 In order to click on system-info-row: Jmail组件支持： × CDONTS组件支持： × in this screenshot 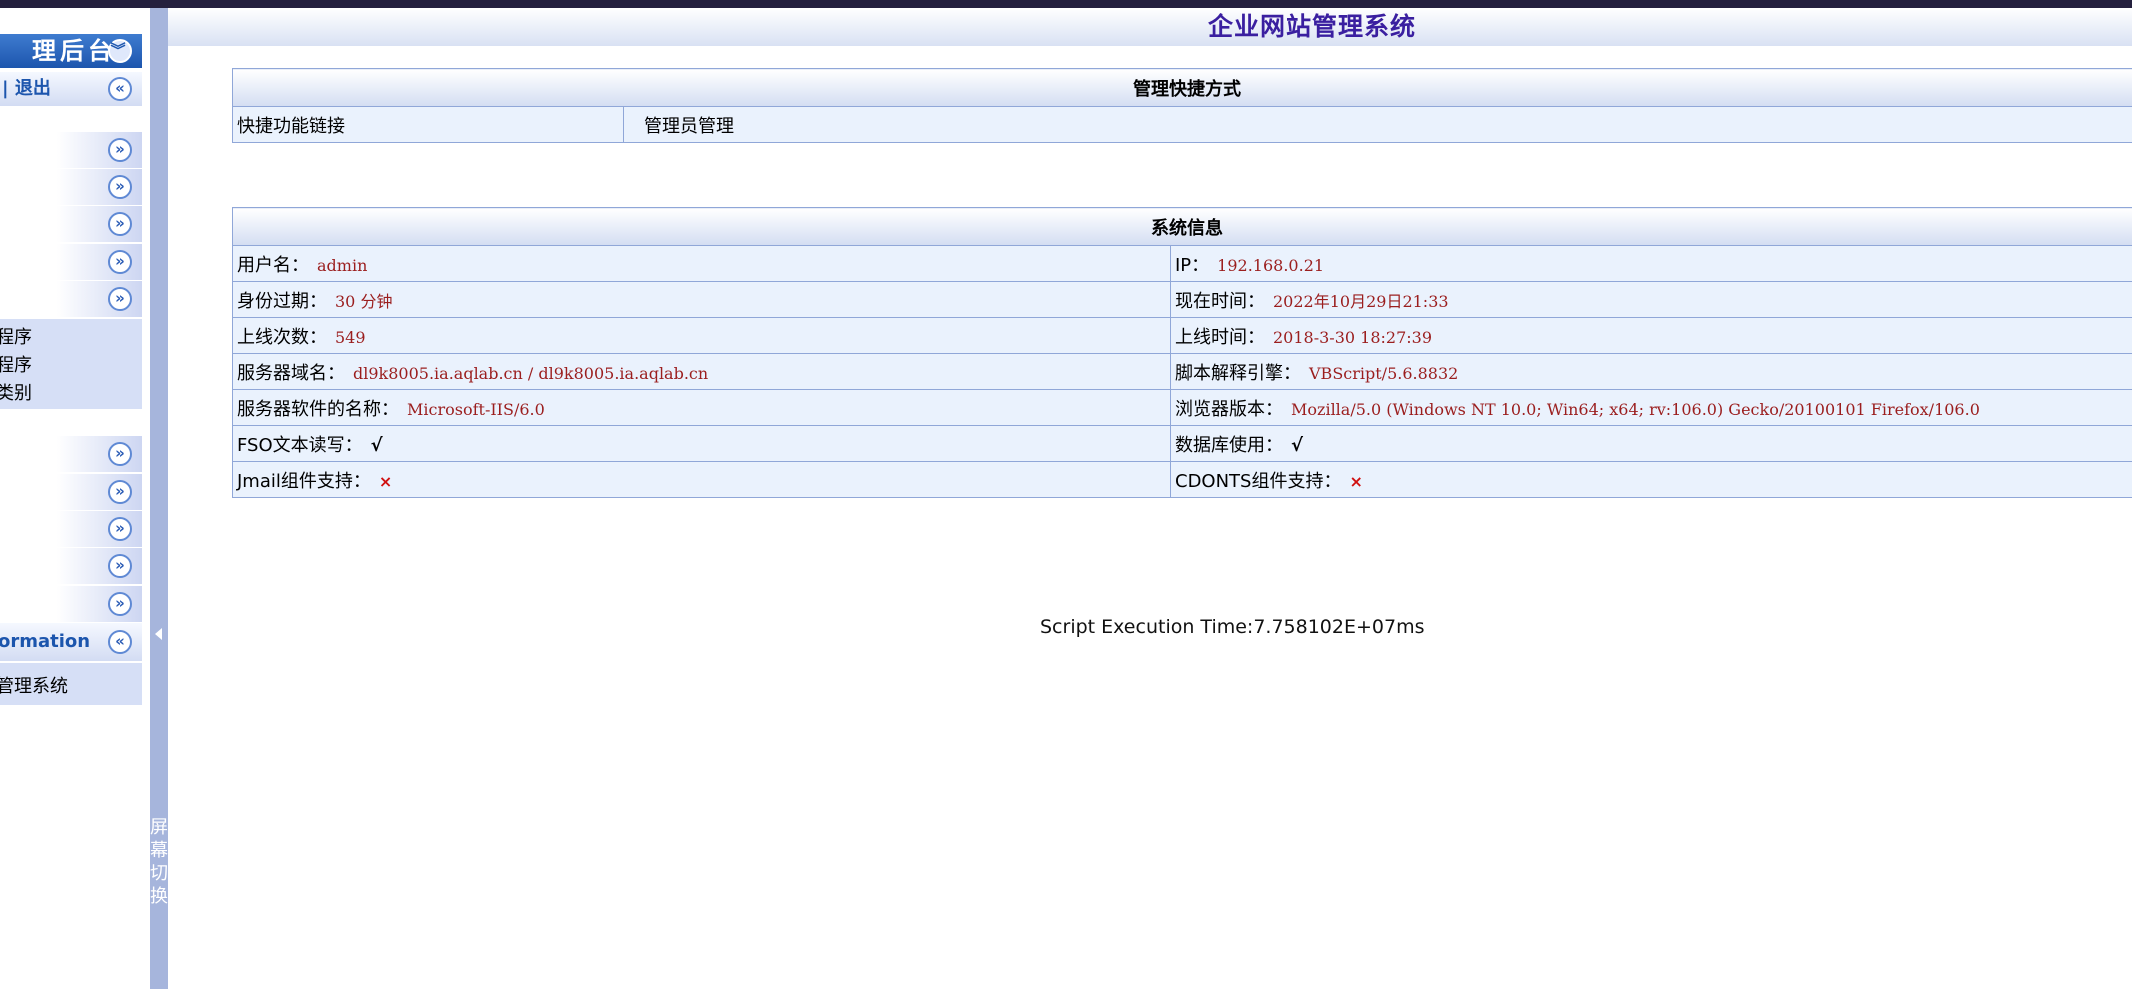, I will do `click(1182, 479)`.